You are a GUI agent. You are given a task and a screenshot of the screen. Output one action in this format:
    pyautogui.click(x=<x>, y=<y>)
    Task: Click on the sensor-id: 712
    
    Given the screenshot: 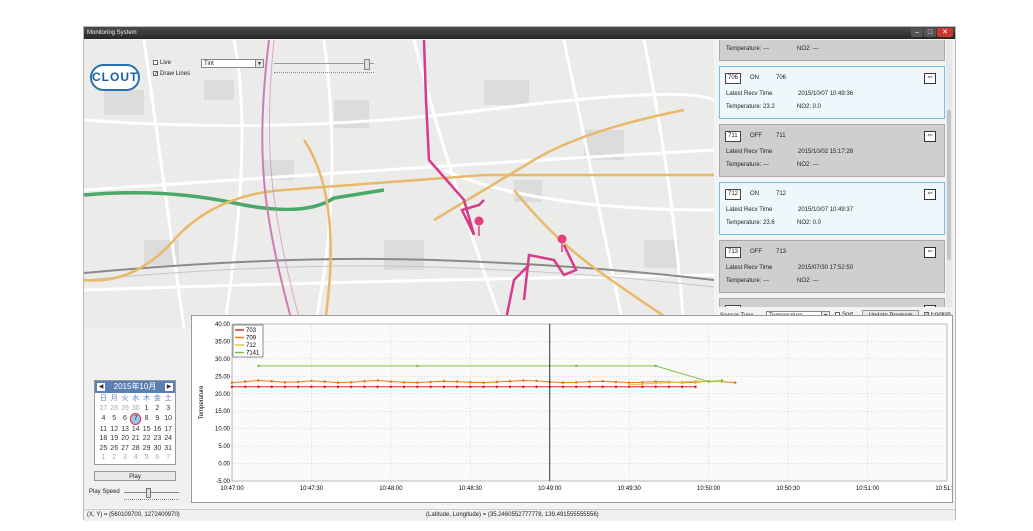 What is the action you would take?
    pyautogui.click(x=733, y=194)
    